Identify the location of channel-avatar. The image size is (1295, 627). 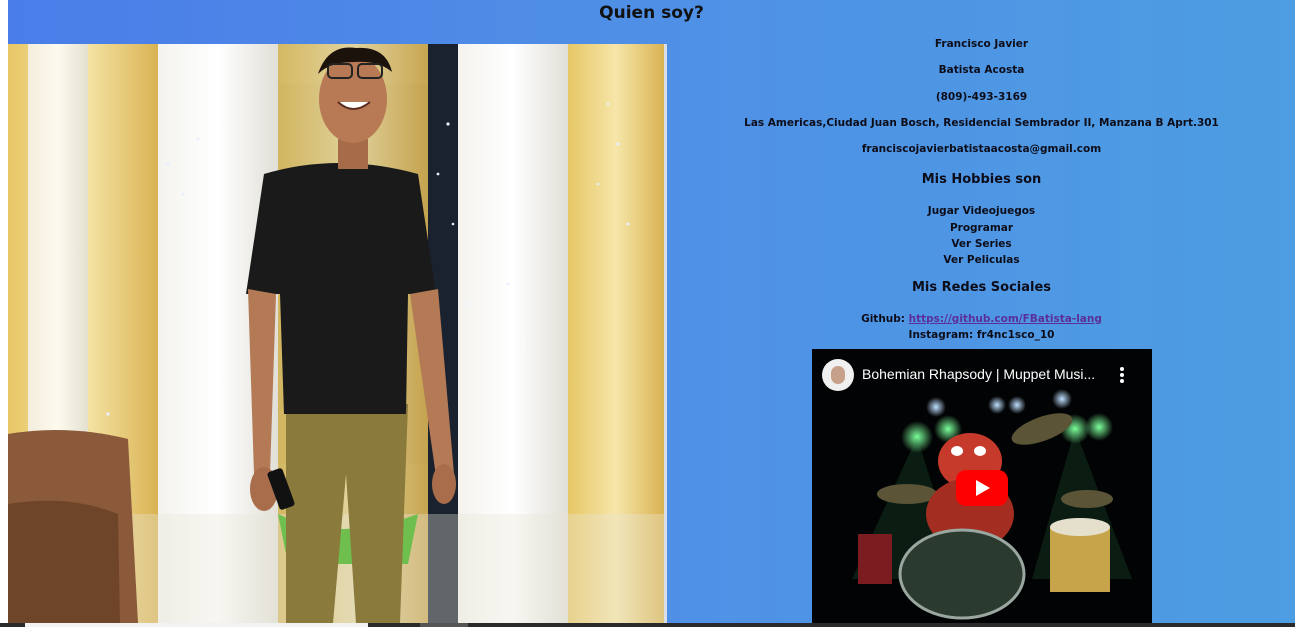
(838, 375).